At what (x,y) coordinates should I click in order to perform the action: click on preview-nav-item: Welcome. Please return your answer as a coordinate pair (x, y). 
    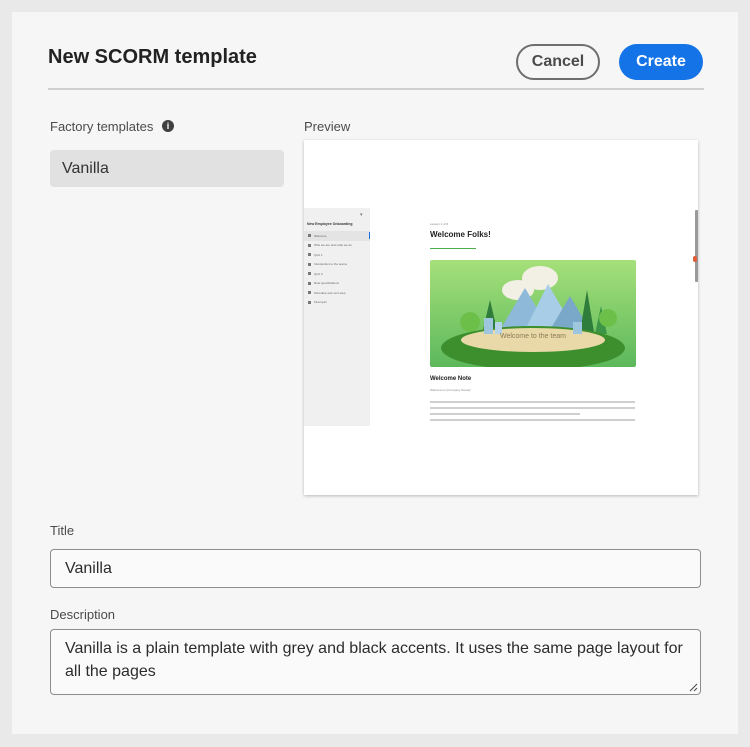
    Looking at the image, I should click on (337, 236).